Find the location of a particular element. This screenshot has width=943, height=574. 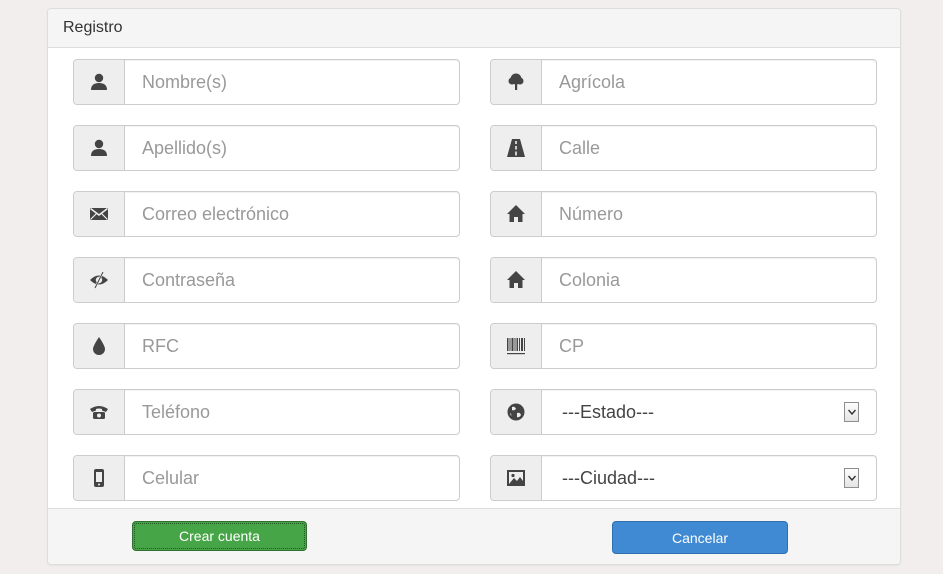

city-select-group: ---Ciudad--- is located at coordinates (683, 478).